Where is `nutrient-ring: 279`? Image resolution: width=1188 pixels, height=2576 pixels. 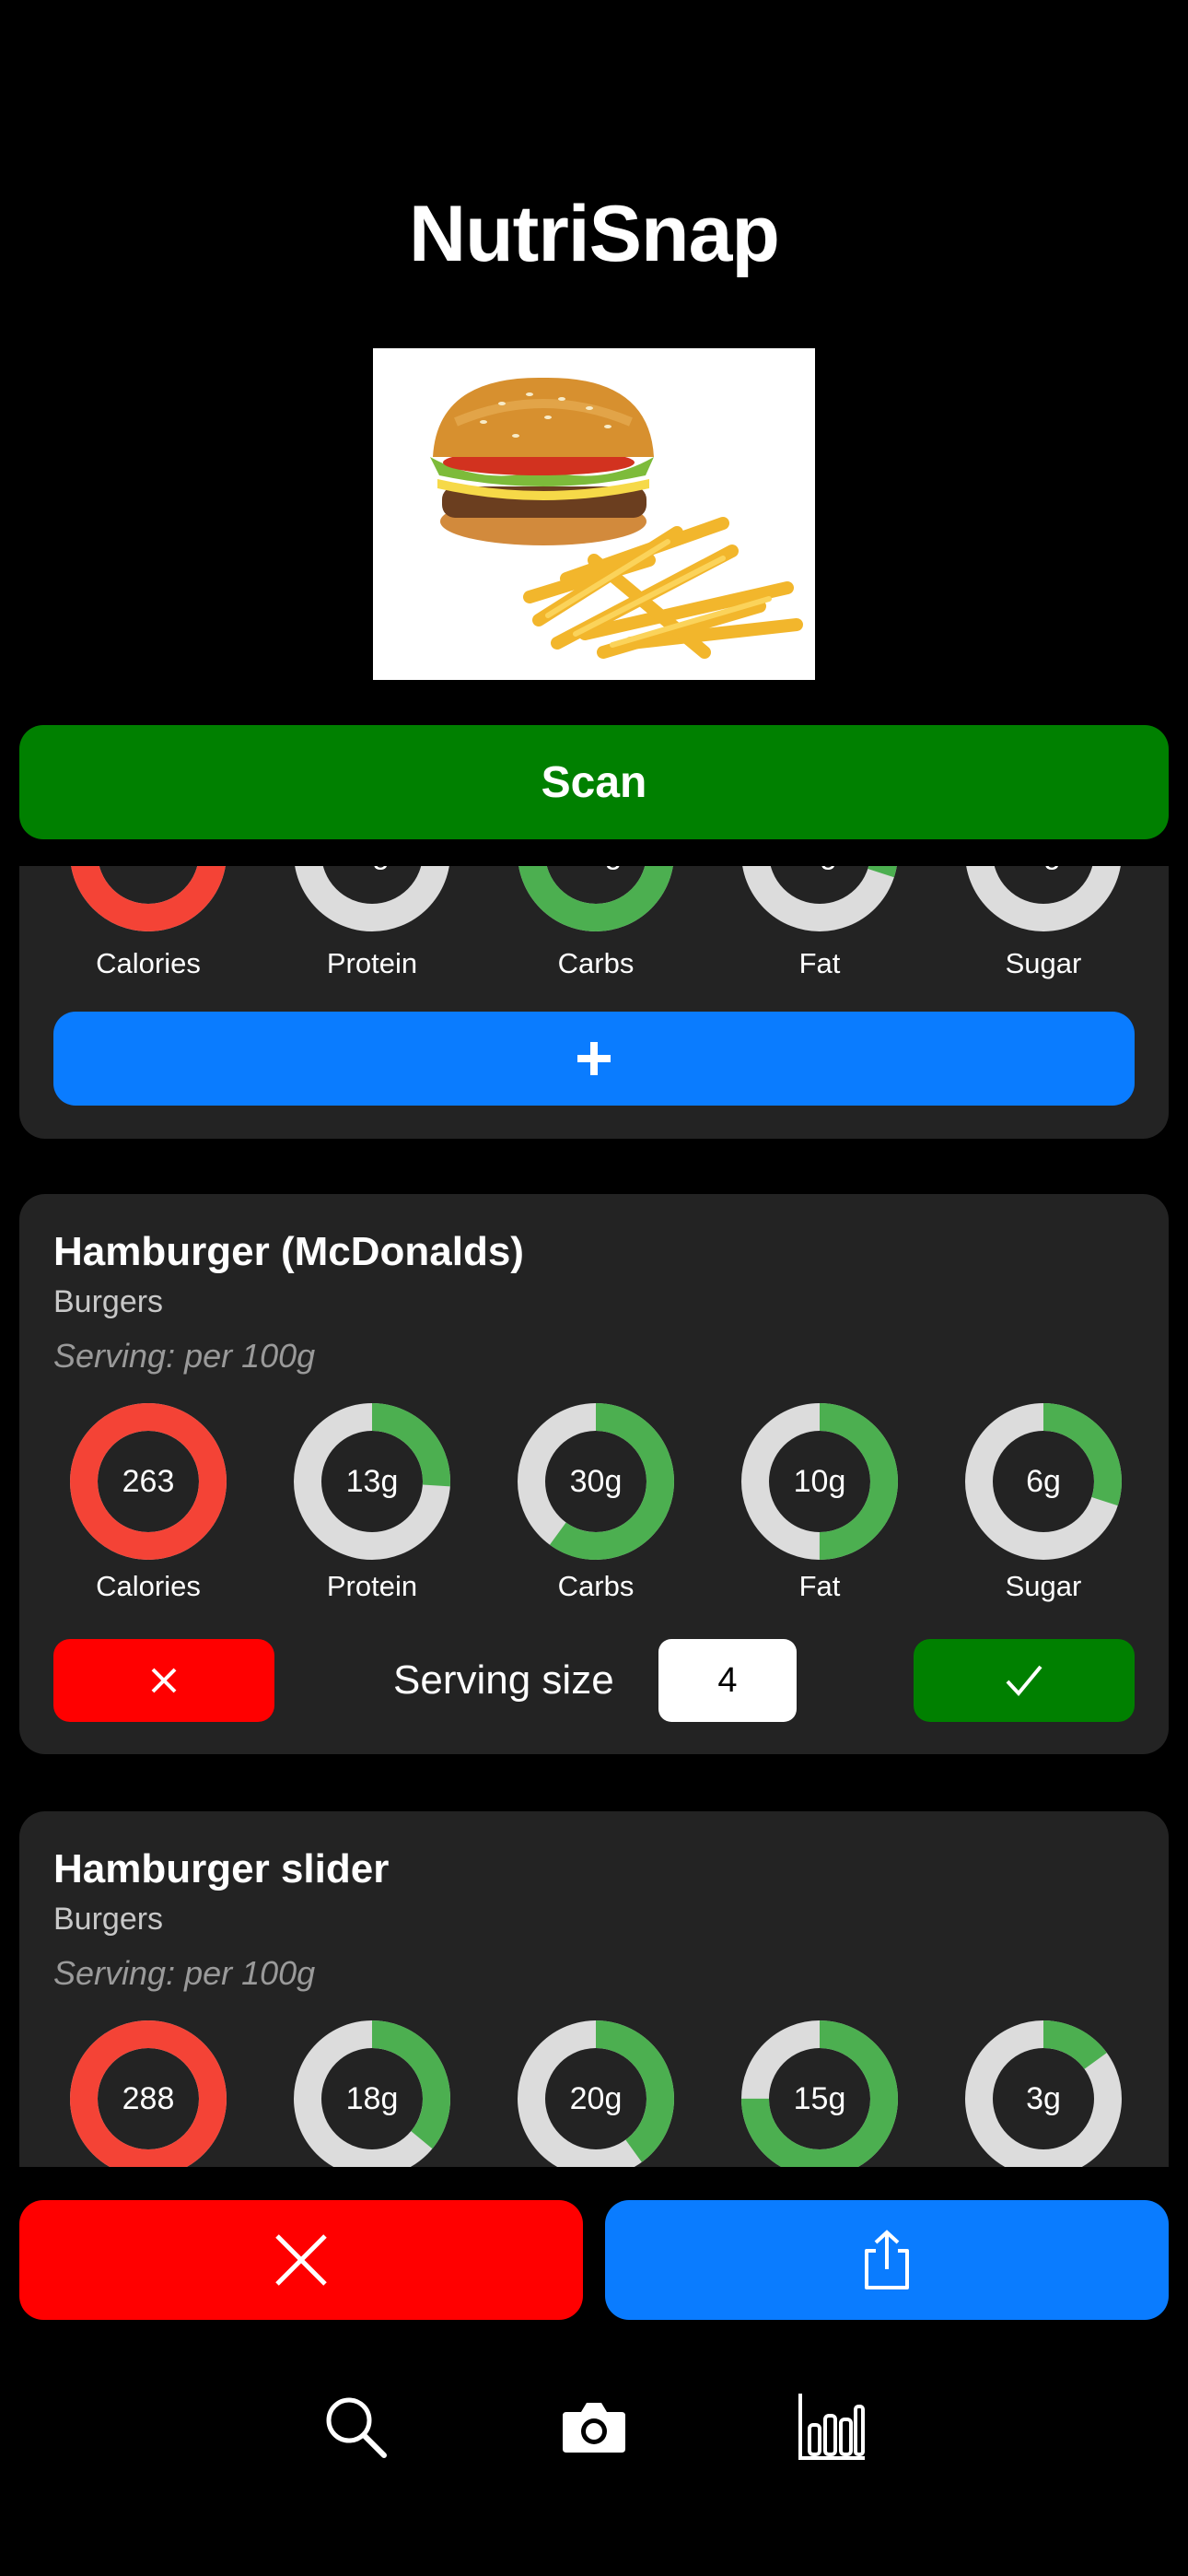 nutrient-ring: 279 is located at coordinates (148, 899).